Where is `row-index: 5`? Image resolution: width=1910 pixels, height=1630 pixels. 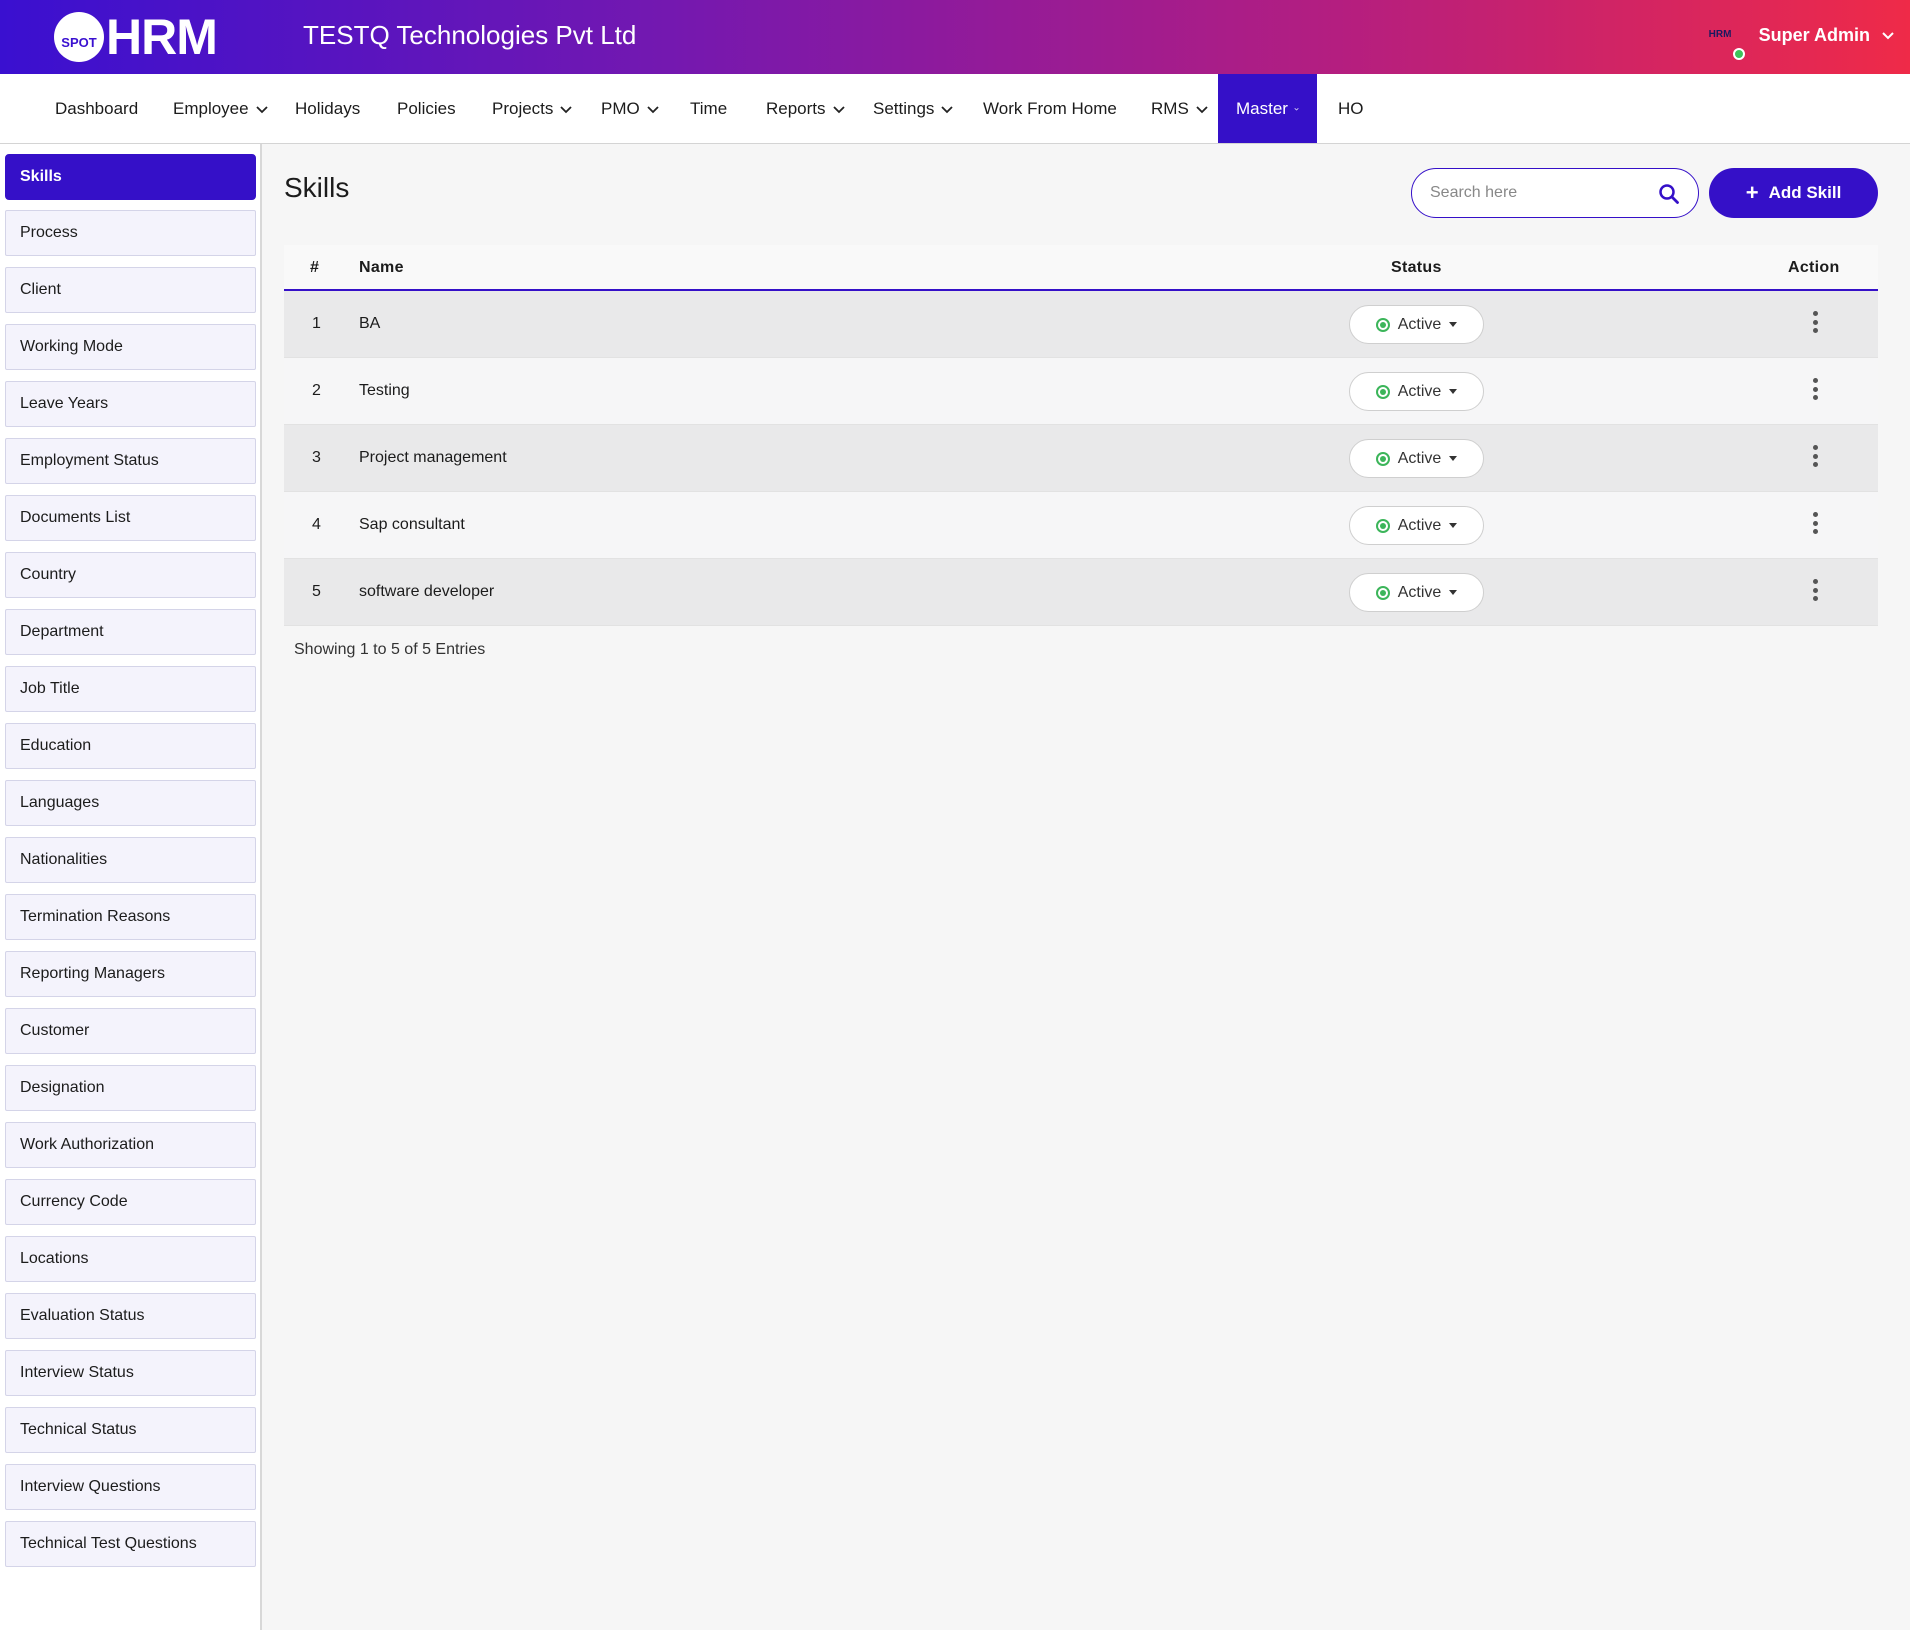
row-index: 5 is located at coordinates (316, 591).